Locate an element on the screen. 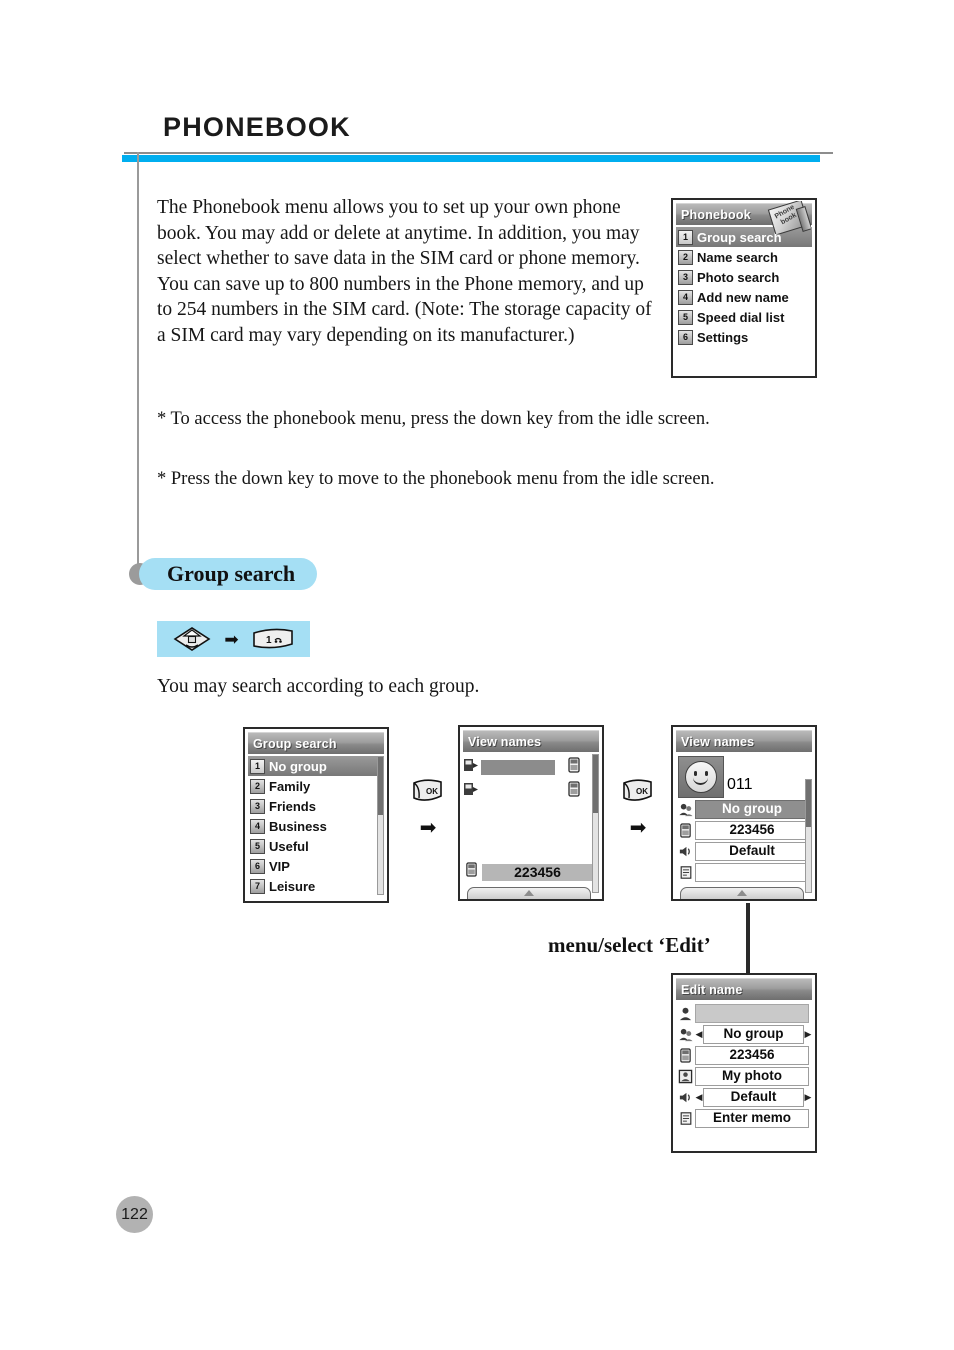 This screenshot has height=1350, width=954. menu-number: 6 is located at coordinates (685, 337).